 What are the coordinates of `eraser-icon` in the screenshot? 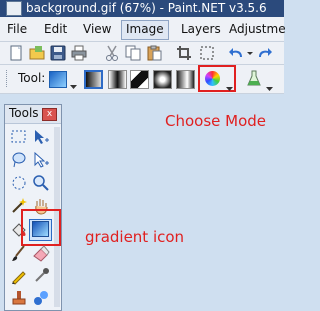 It's located at (41, 253).